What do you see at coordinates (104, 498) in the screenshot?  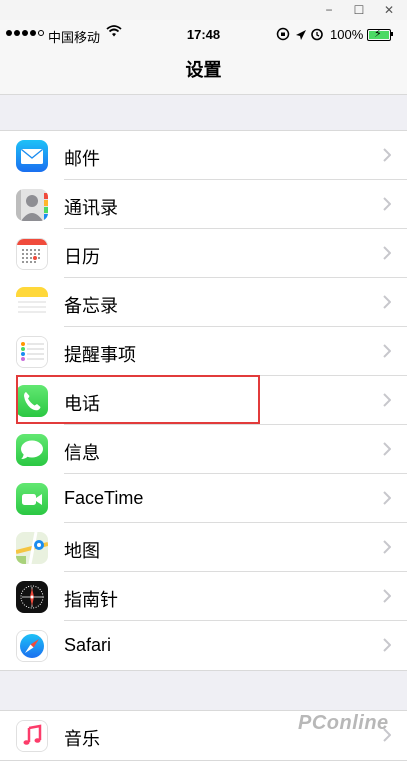 I see `settings-row-label: FaceTime` at bounding box center [104, 498].